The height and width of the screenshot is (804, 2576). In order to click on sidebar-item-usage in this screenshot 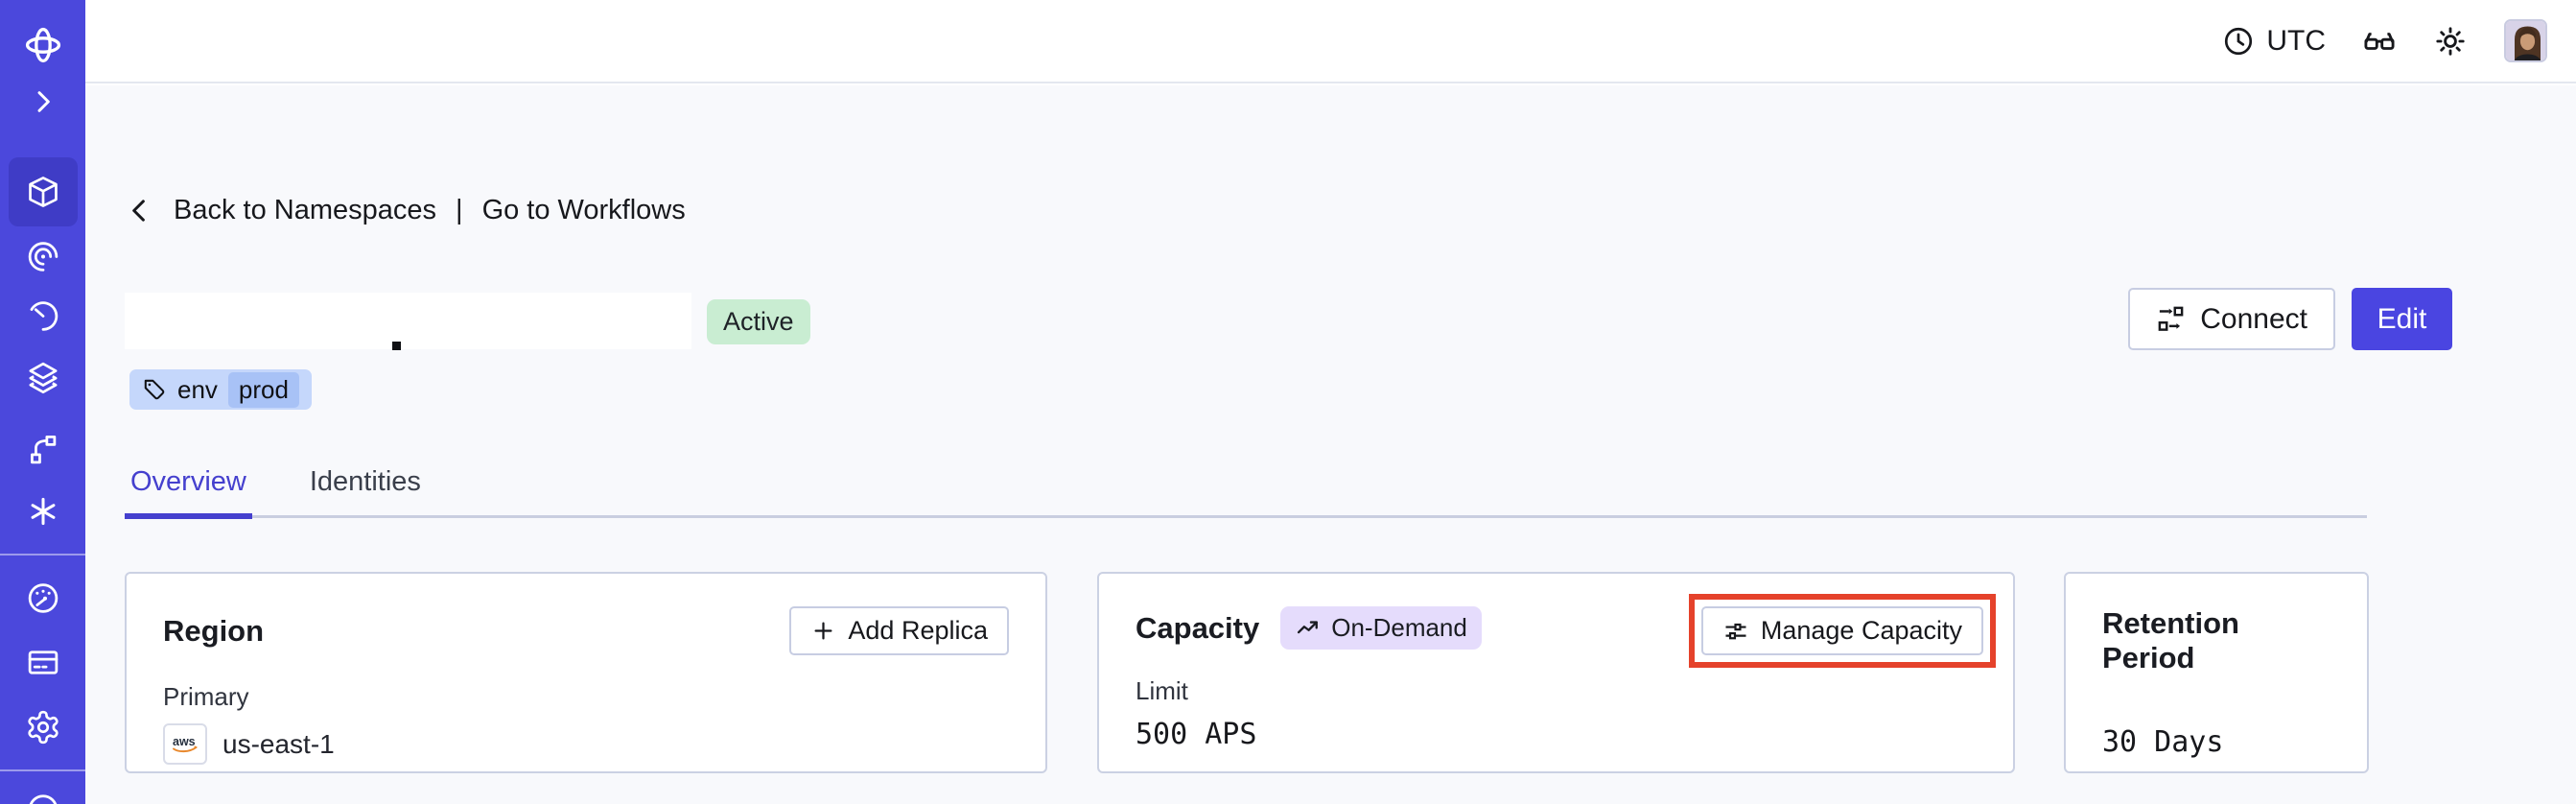, I will do `click(42, 598)`.